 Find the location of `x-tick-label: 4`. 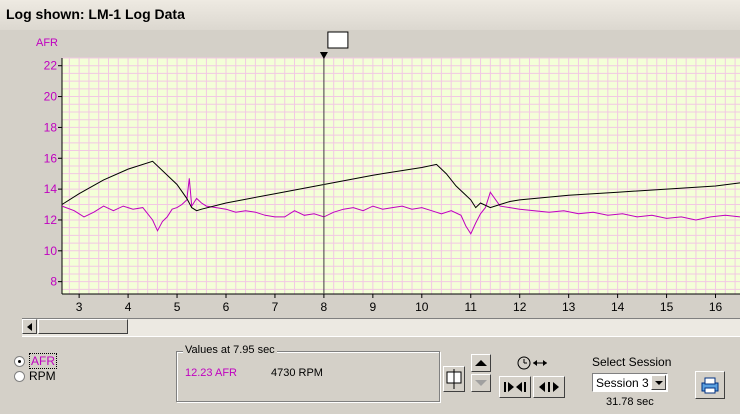

x-tick-label: 4 is located at coordinates (128, 306).